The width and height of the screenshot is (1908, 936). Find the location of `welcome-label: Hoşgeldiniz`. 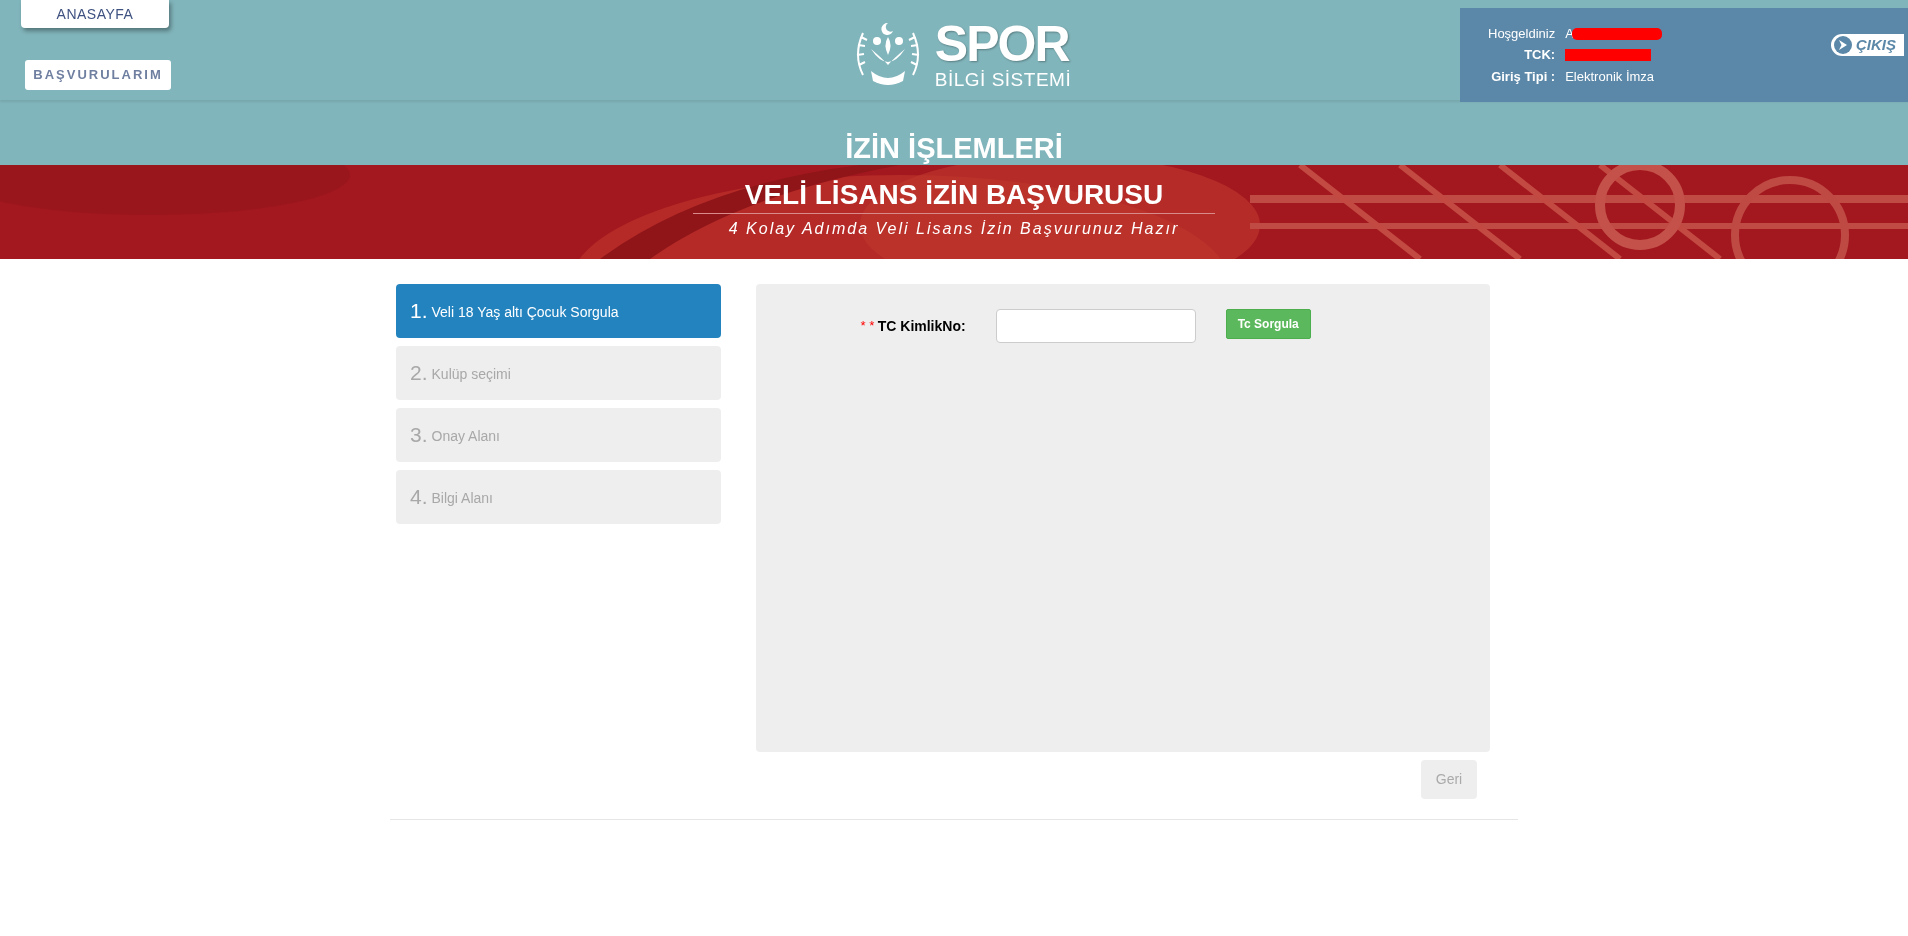

welcome-label: Hoşgeldiniz is located at coordinates (1522, 33).